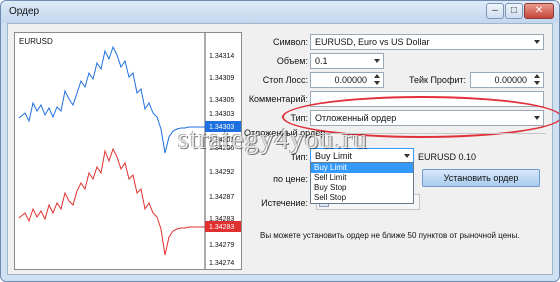 The image size is (560, 282). What do you see at coordinates (221, 78) in the screenshot?
I see `price-label: 1.34309` at bounding box center [221, 78].